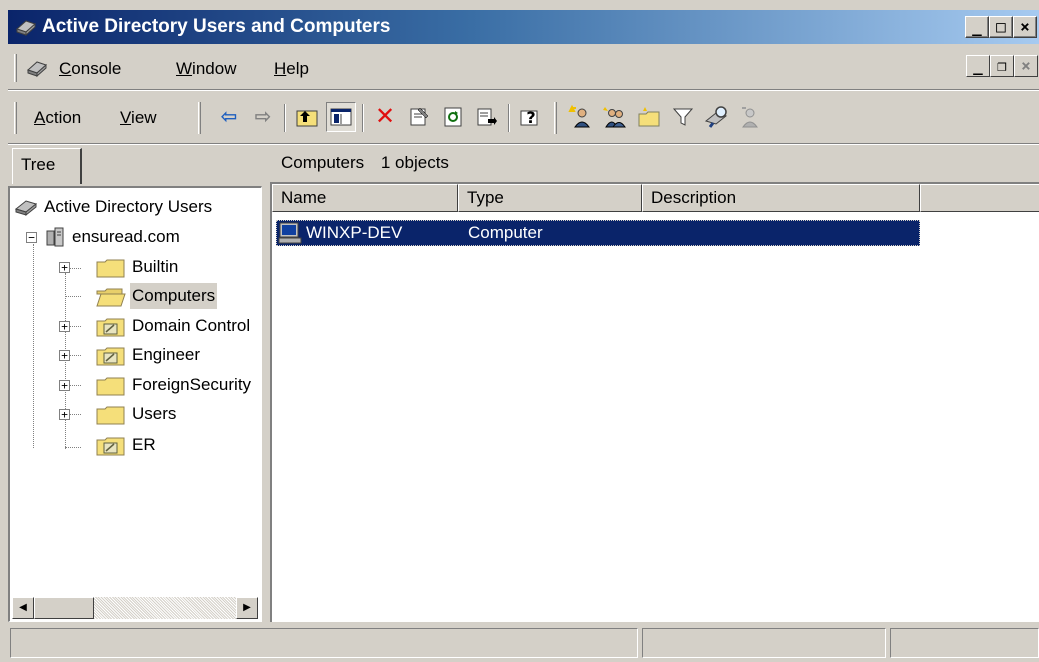  I want to click on menu-action-accel: A, so click(40, 117).